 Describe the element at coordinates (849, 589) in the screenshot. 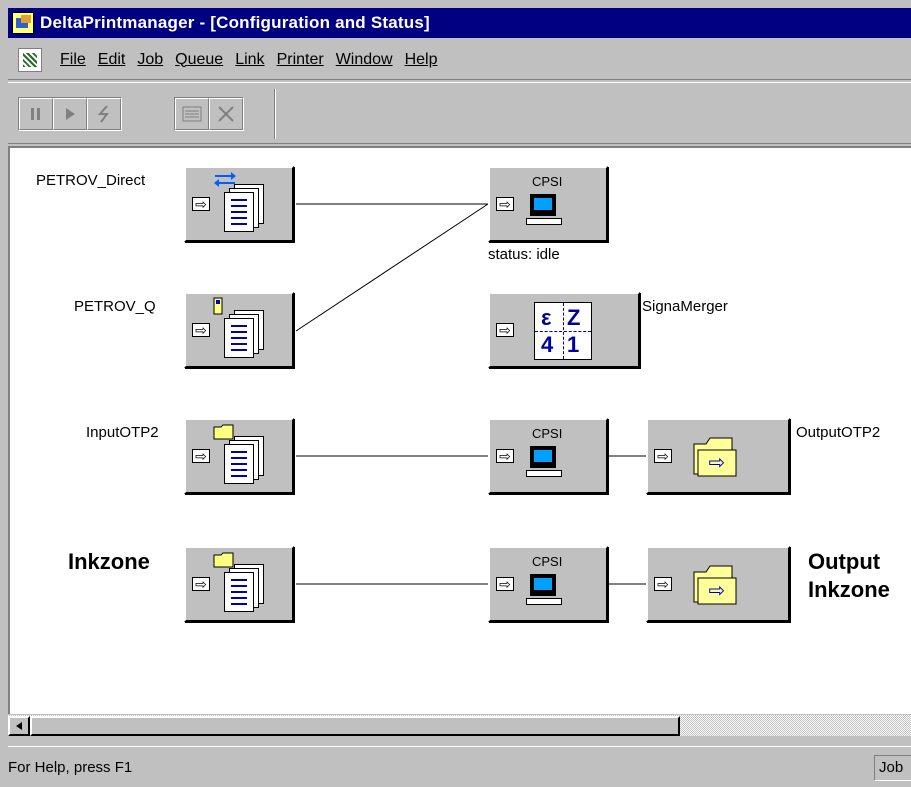

I see `output-label-inkzone-line2: Inkzone` at that location.